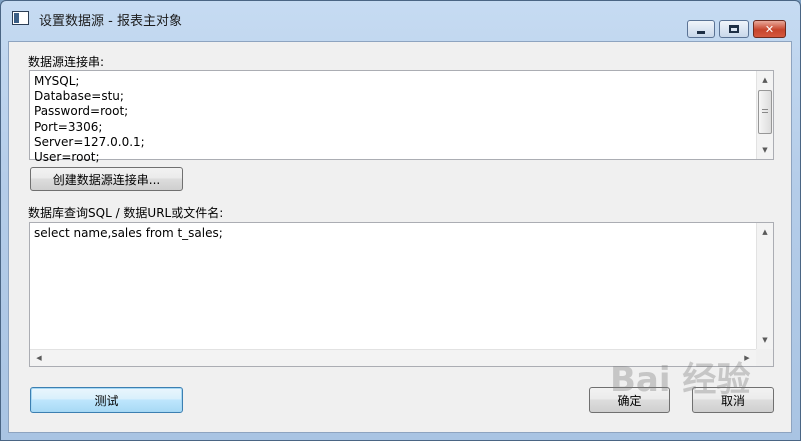 Image resolution: width=801 pixels, height=441 pixels. I want to click on window-title: 设置数据源 - 报表主对象, so click(110, 21).